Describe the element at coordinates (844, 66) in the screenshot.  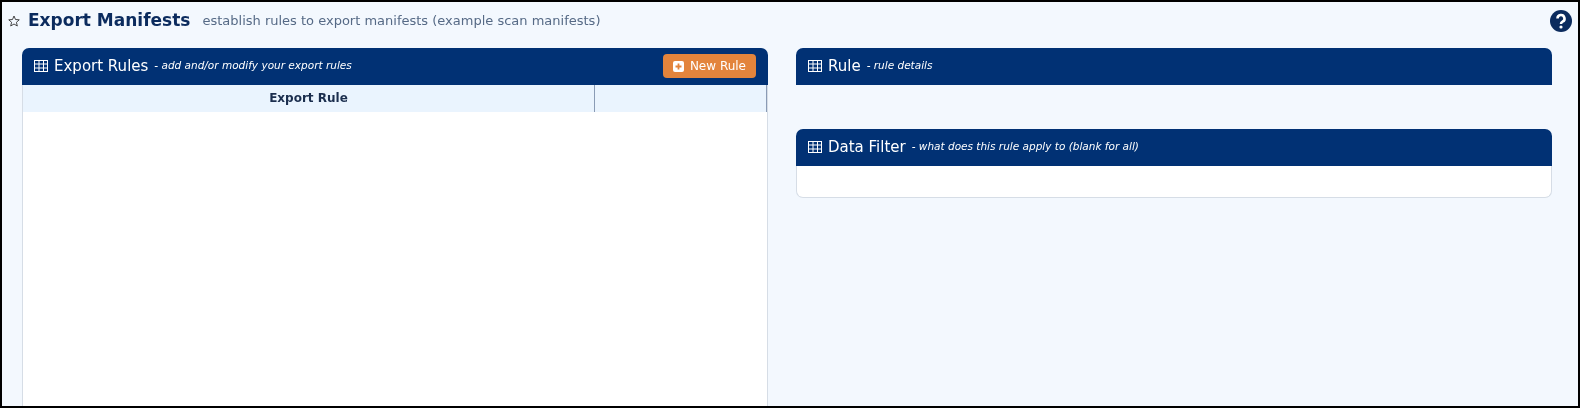
I see `panel-title: Rule` at that location.